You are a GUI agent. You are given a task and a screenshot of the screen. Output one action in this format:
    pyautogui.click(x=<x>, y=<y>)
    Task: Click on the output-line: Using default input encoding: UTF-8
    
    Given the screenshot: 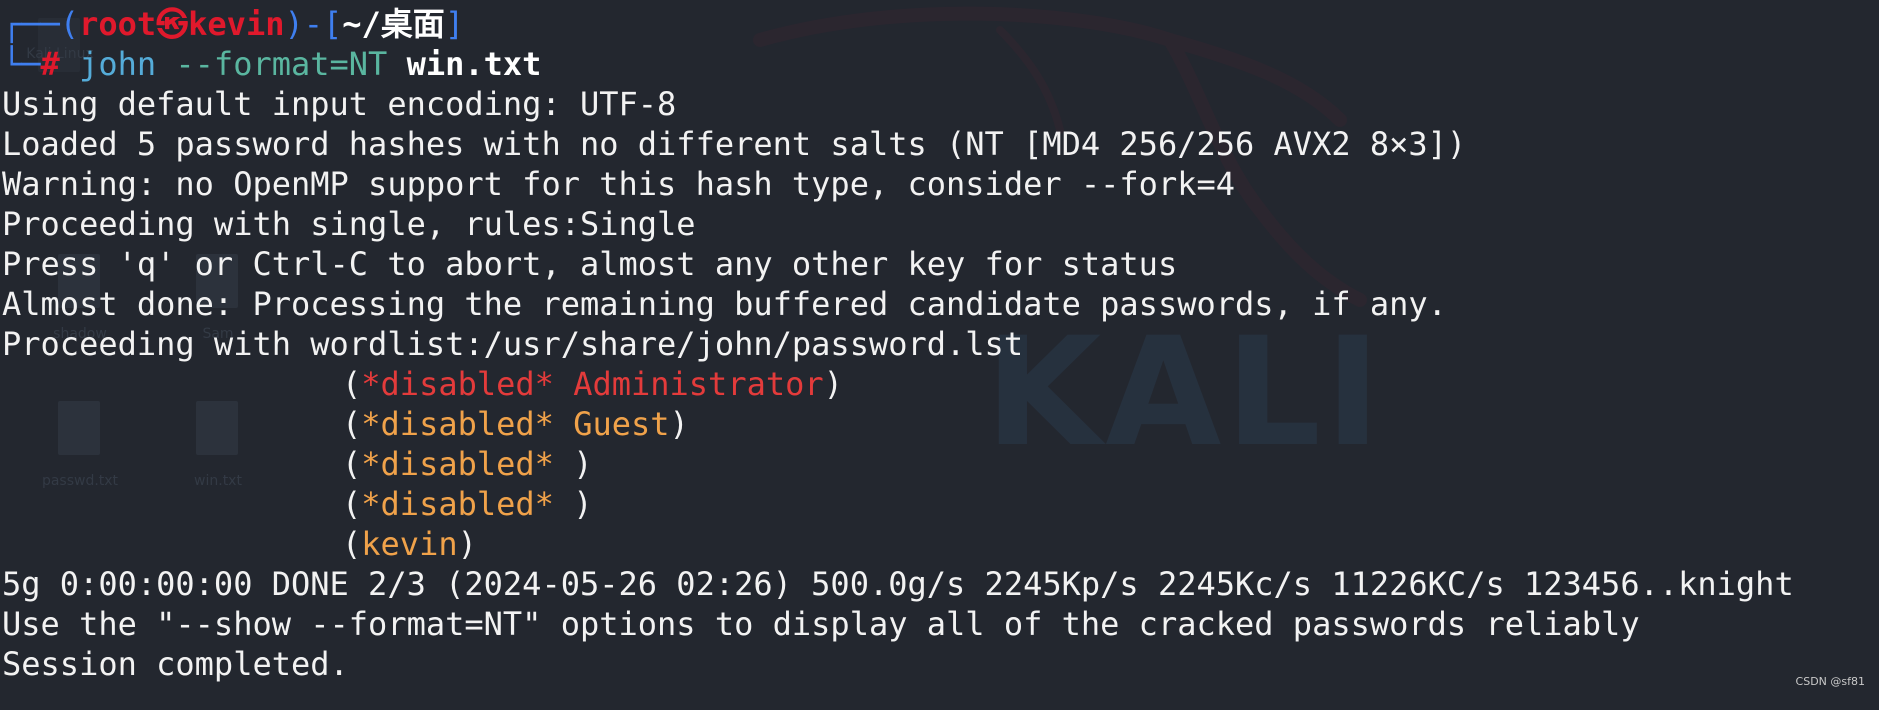 What is the action you would take?
    pyautogui.click(x=339, y=104)
    